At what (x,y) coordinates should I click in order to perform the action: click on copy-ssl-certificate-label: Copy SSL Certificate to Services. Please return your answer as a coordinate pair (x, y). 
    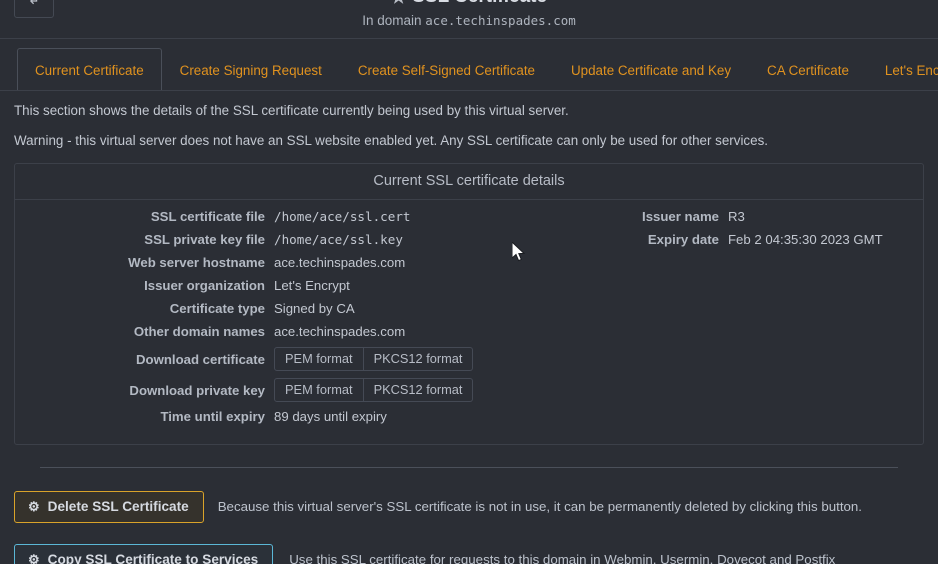
    Looking at the image, I should click on (153, 557).